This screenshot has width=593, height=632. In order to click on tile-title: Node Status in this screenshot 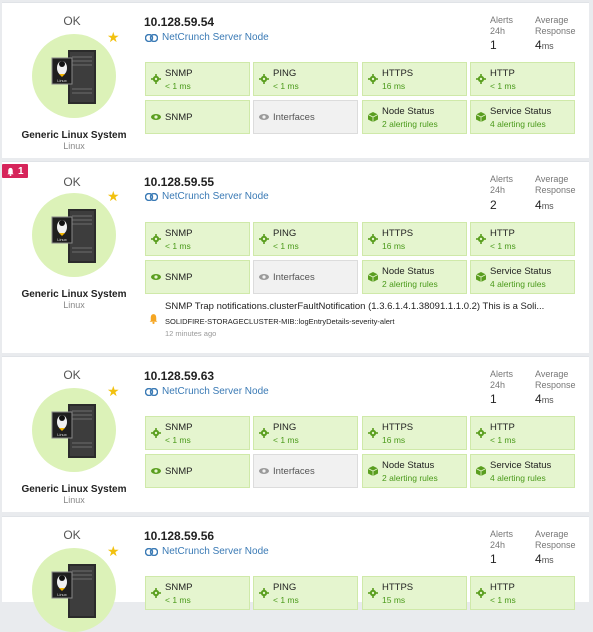, I will do `click(408, 111)`.